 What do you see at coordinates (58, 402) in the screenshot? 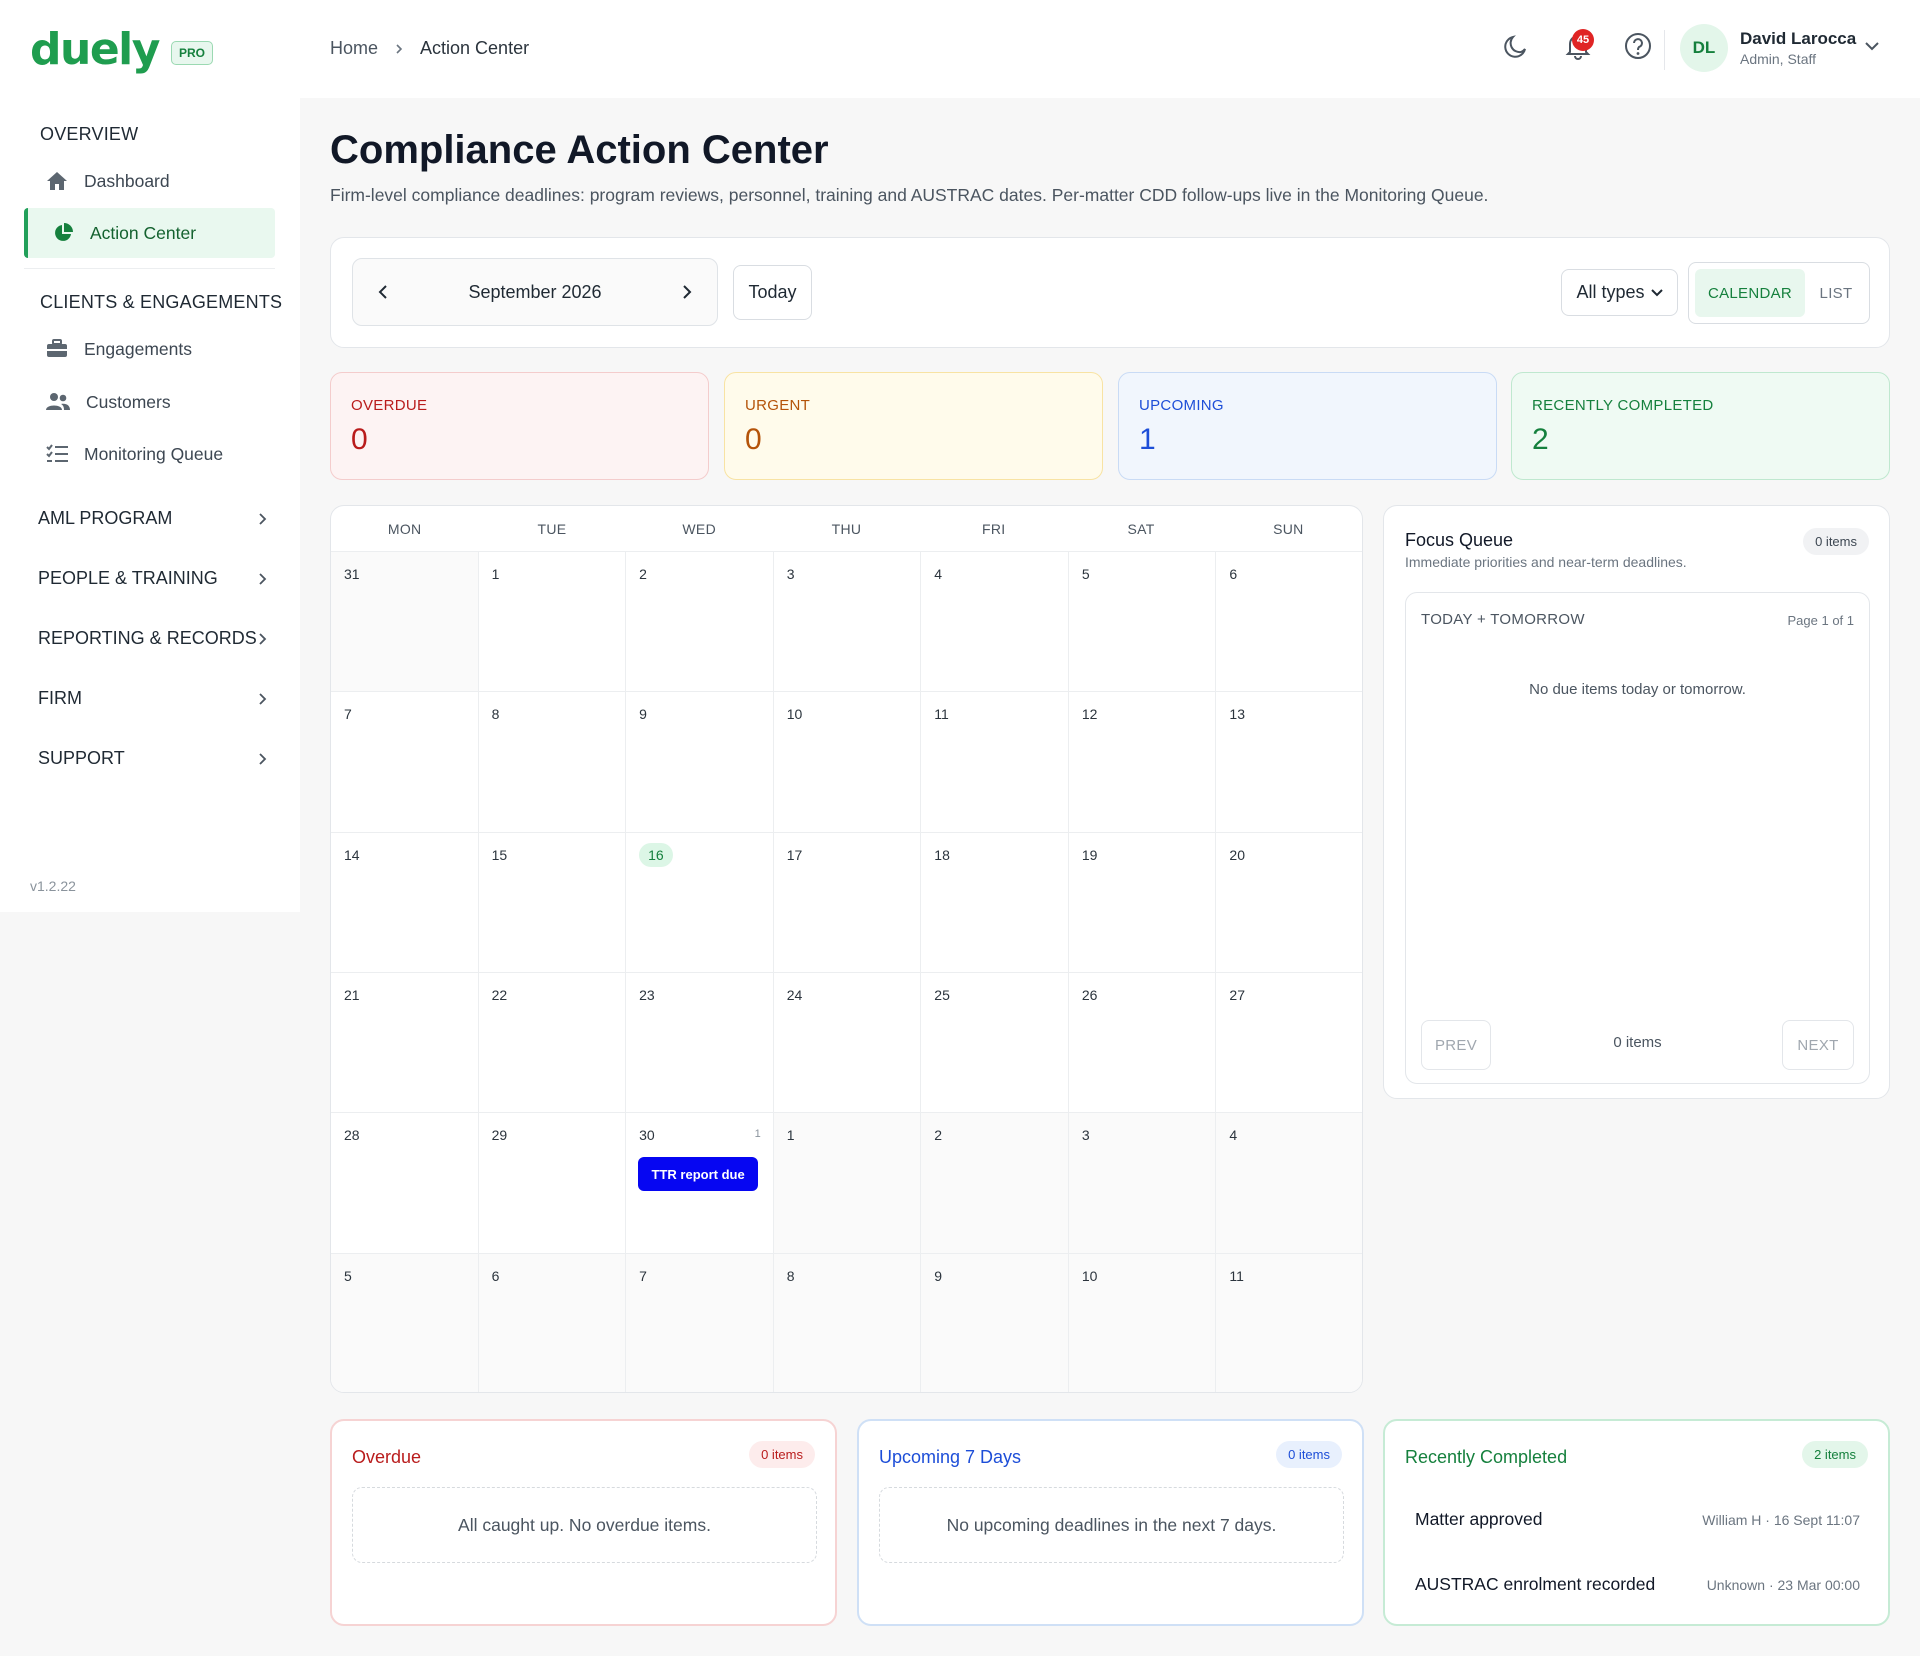
I see `users-icon` at bounding box center [58, 402].